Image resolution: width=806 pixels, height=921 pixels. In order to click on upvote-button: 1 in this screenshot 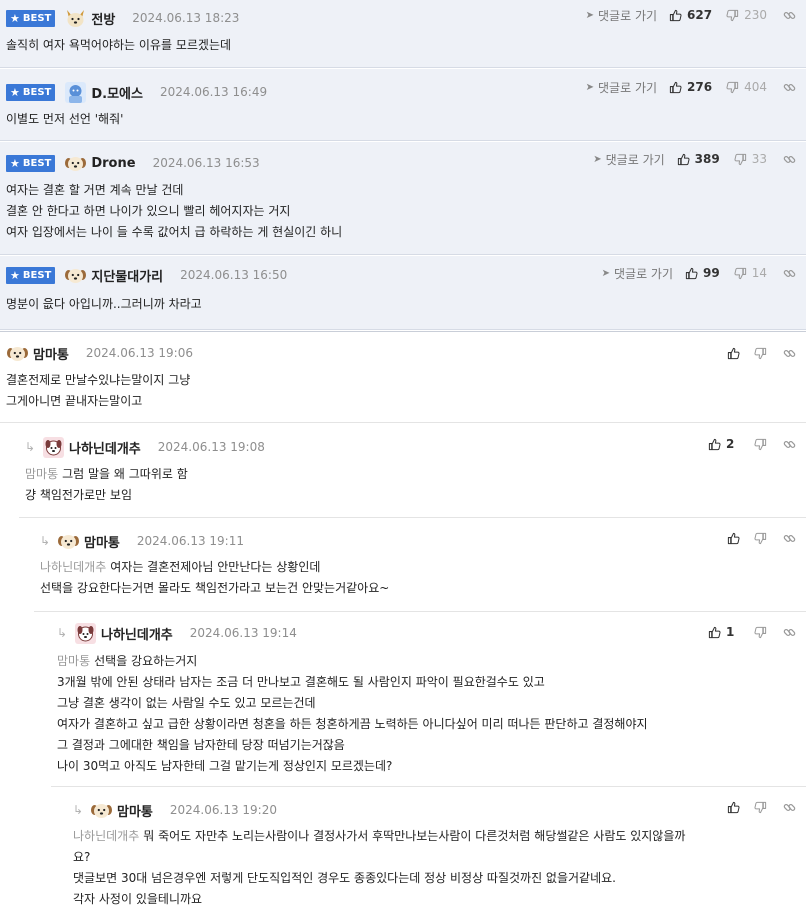, I will do `click(724, 632)`.